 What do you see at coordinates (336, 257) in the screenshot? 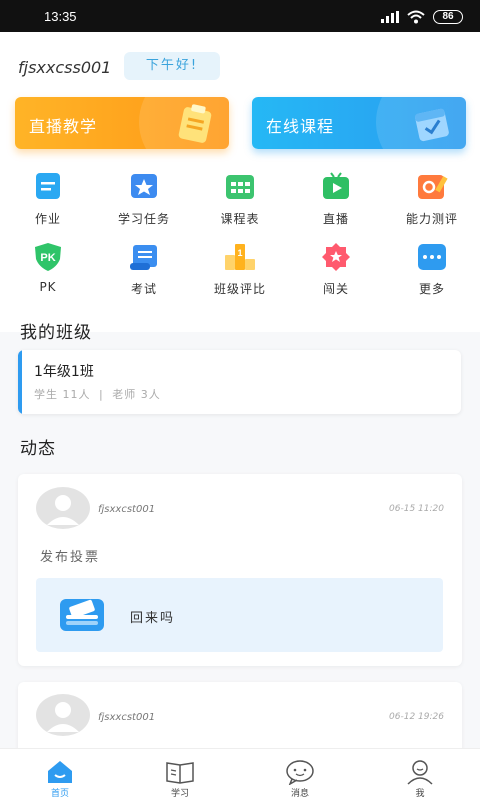
I see `badge-star-icon` at bounding box center [336, 257].